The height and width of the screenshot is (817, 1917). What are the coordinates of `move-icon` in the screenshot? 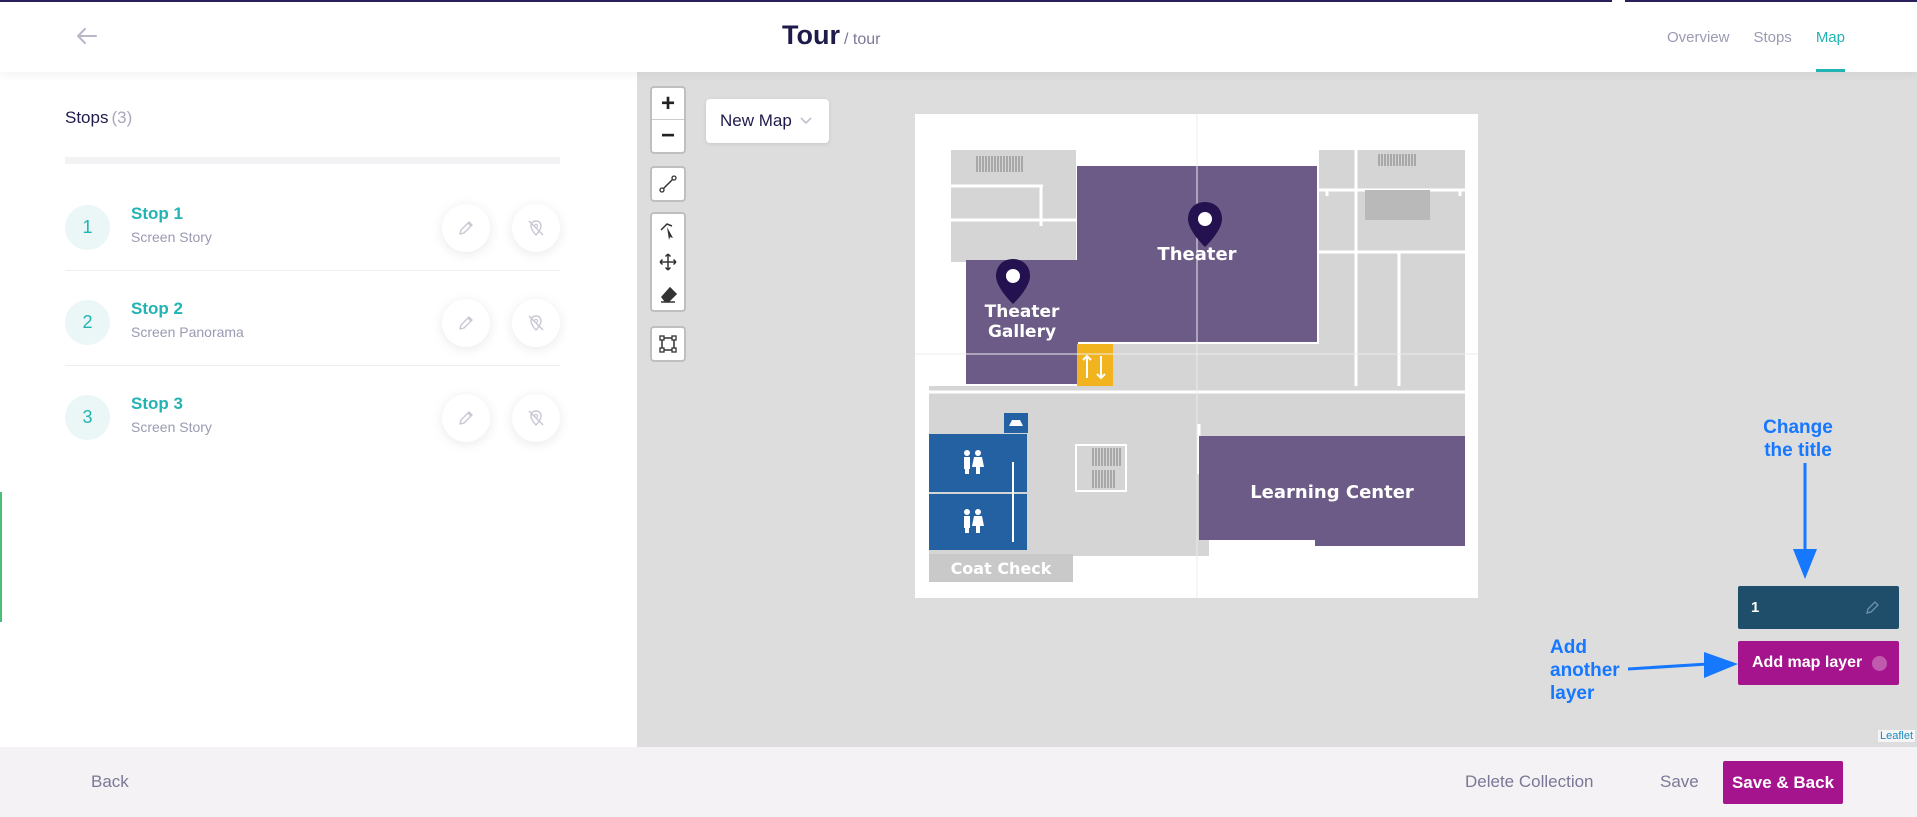 It's located at (668, 262).